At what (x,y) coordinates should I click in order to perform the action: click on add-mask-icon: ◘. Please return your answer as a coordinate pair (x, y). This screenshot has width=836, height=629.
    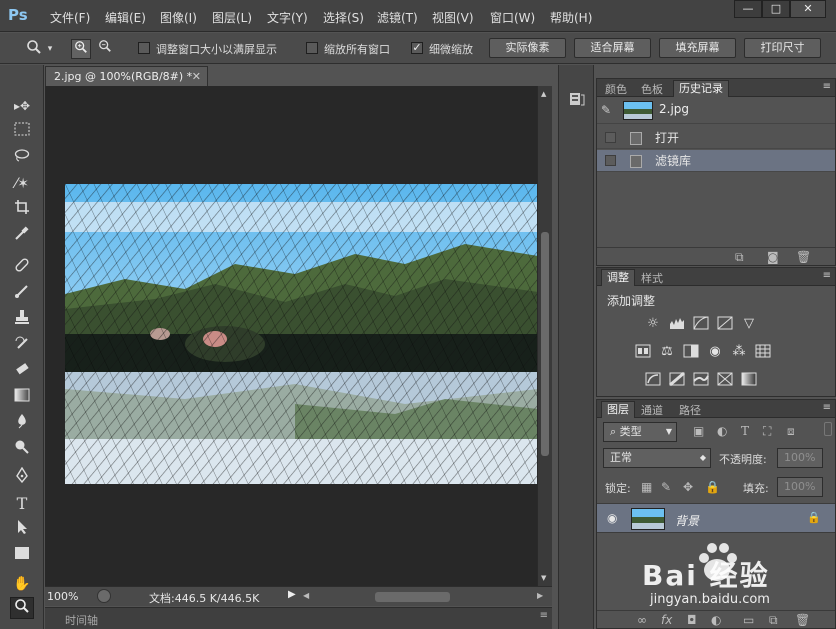
    Looking at the image, I should click on (692, 620).